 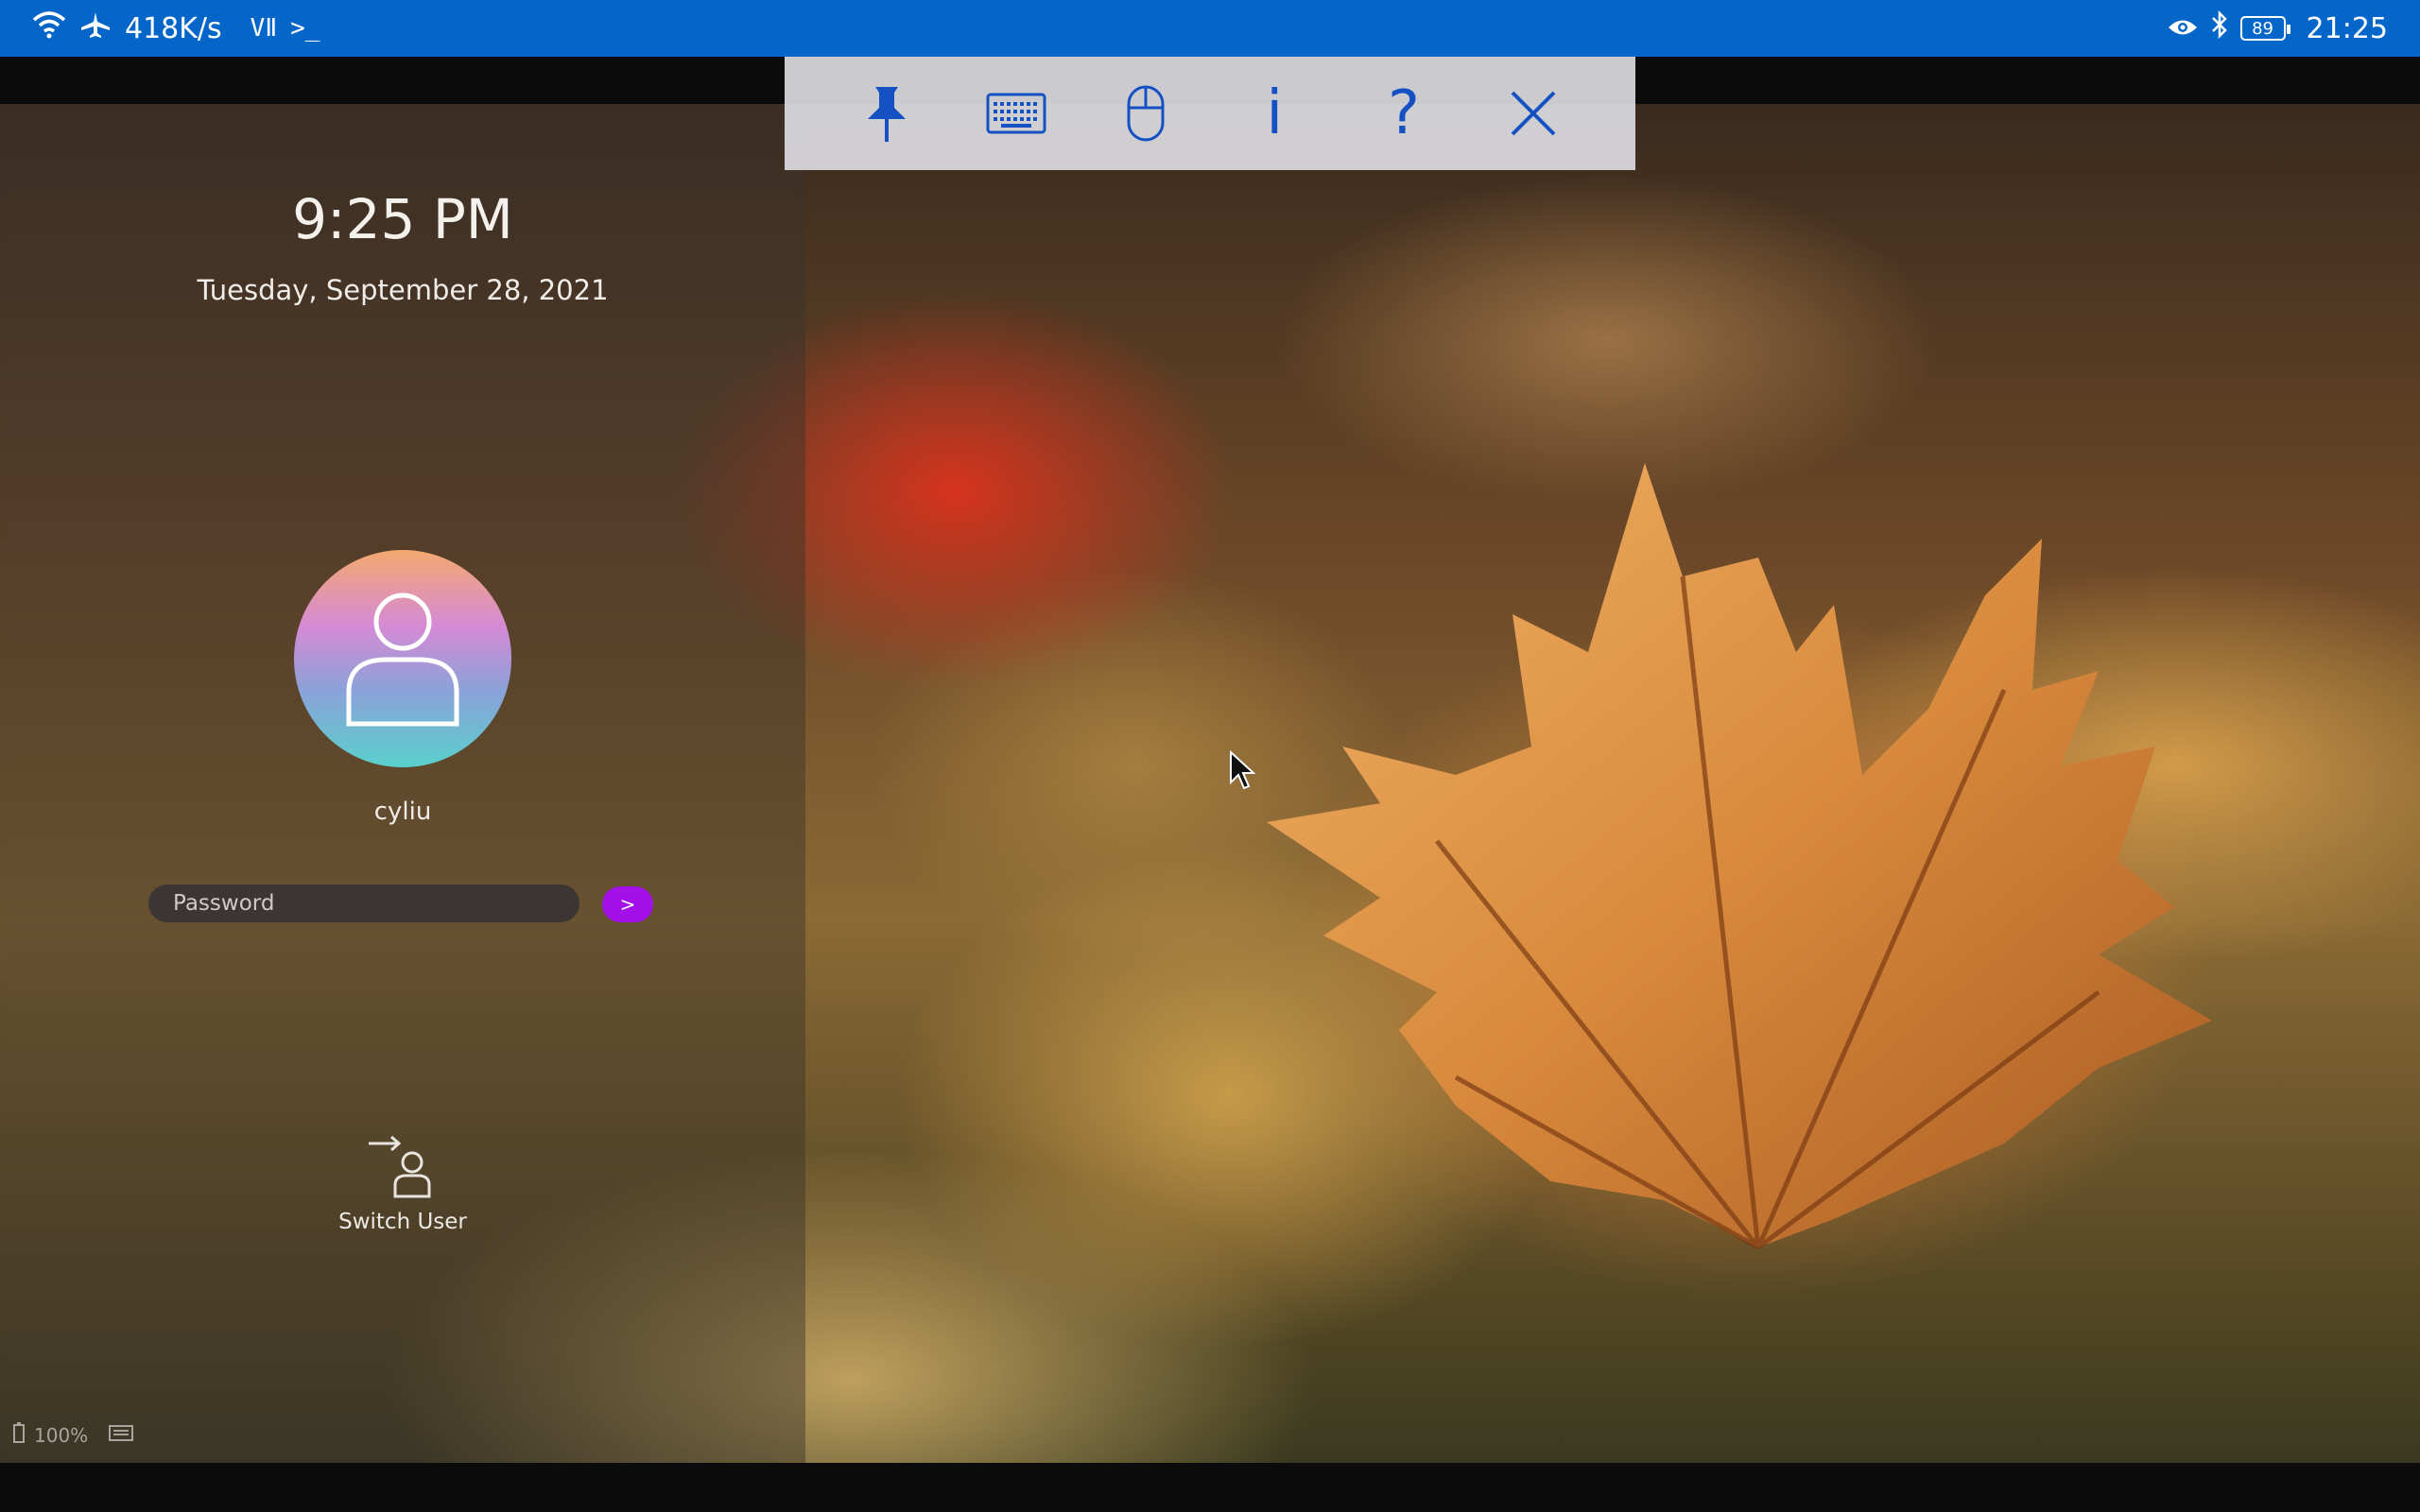 I want to click on battery-level: 89, so click(x=2262, y=28).